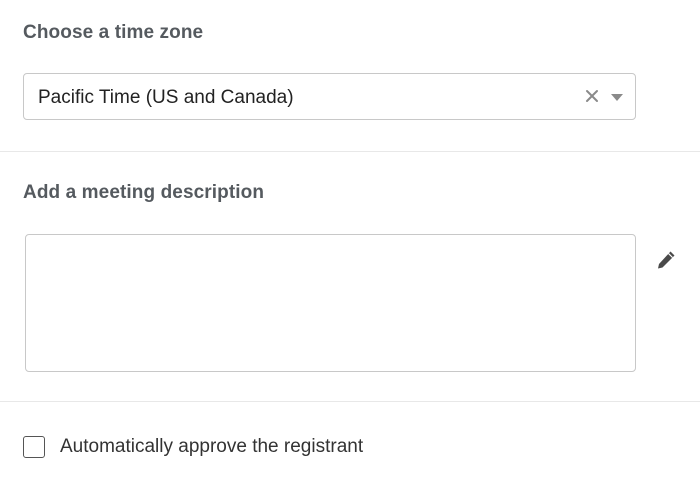  Describe the element at coordinates (166, 97) in the screenshot. I see `timezone-selected-value: Pacific Time (US and Canada)` at that location.